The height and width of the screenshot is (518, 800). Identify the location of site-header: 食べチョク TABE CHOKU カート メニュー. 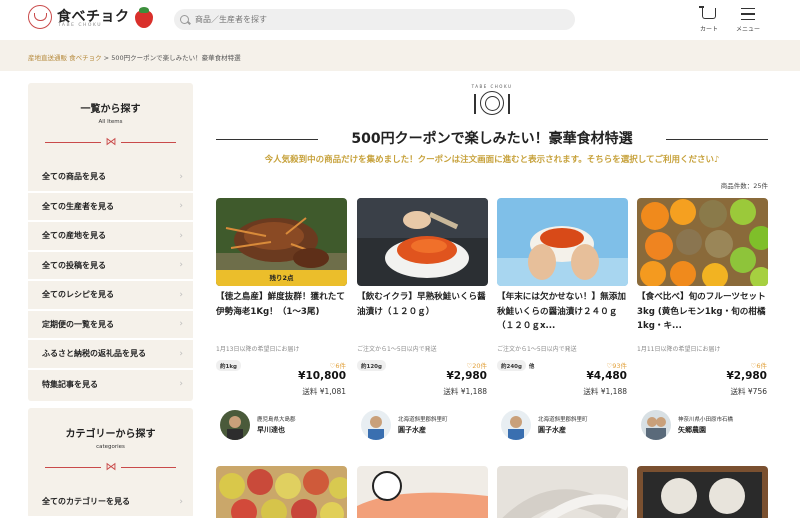
(400, 20).